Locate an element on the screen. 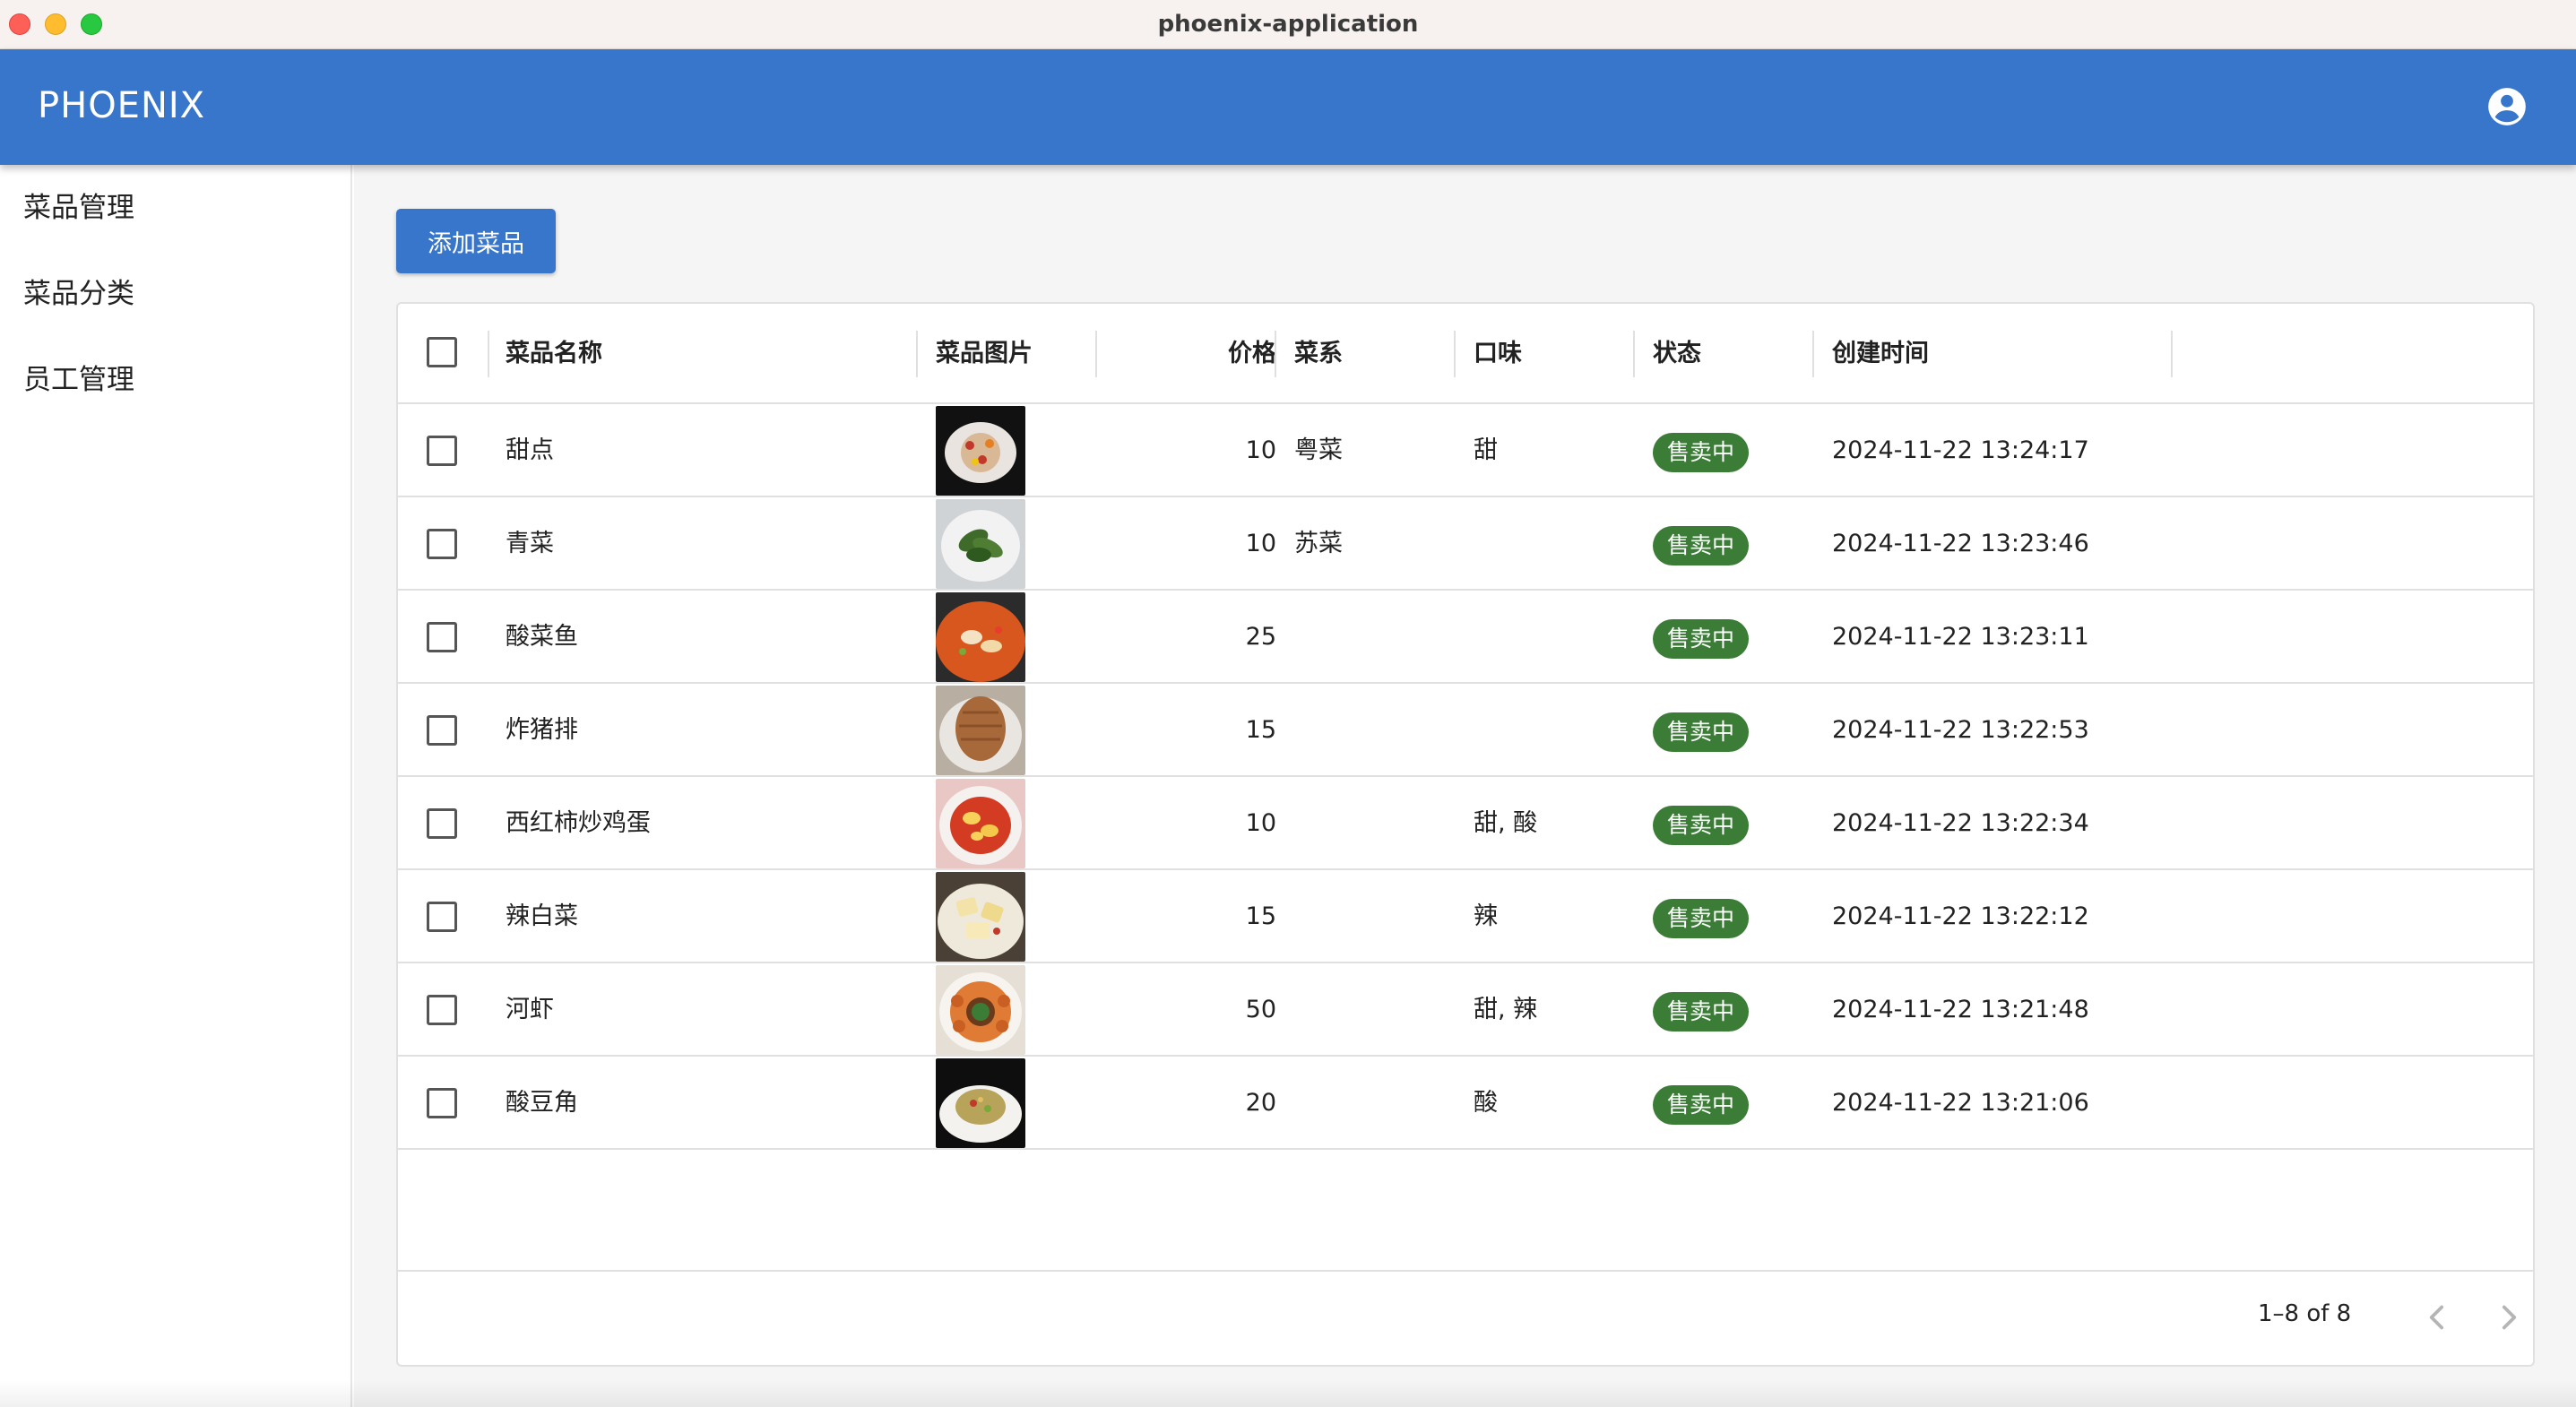 This screenshot has width=2576, height=1407. table-row: 河虾 50 甜, 辣 售卖中 2024-11-22 13:21:48 is located at coordinates (1465, 1010).